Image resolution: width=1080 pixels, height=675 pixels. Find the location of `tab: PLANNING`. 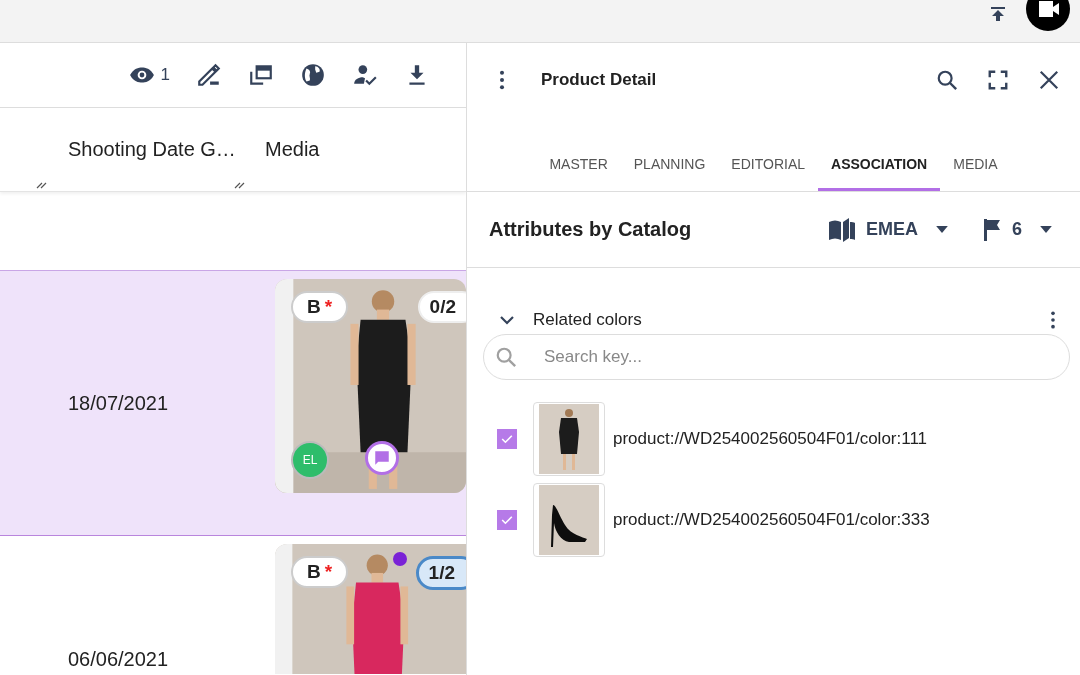

tab: PLANNING is located at coordinates (669, 154).